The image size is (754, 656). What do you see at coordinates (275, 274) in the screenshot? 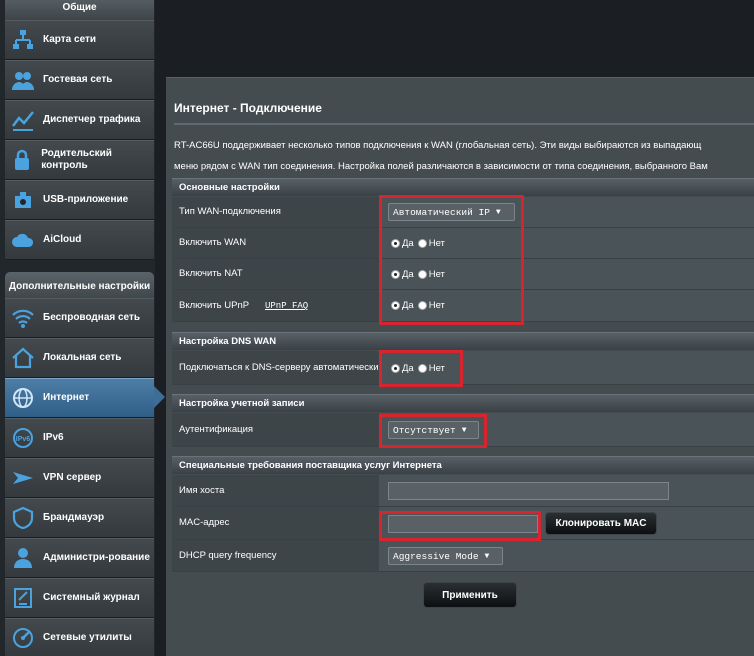
I see `enable-nat-label: Включить NAT` at bounding box center [275, 274].